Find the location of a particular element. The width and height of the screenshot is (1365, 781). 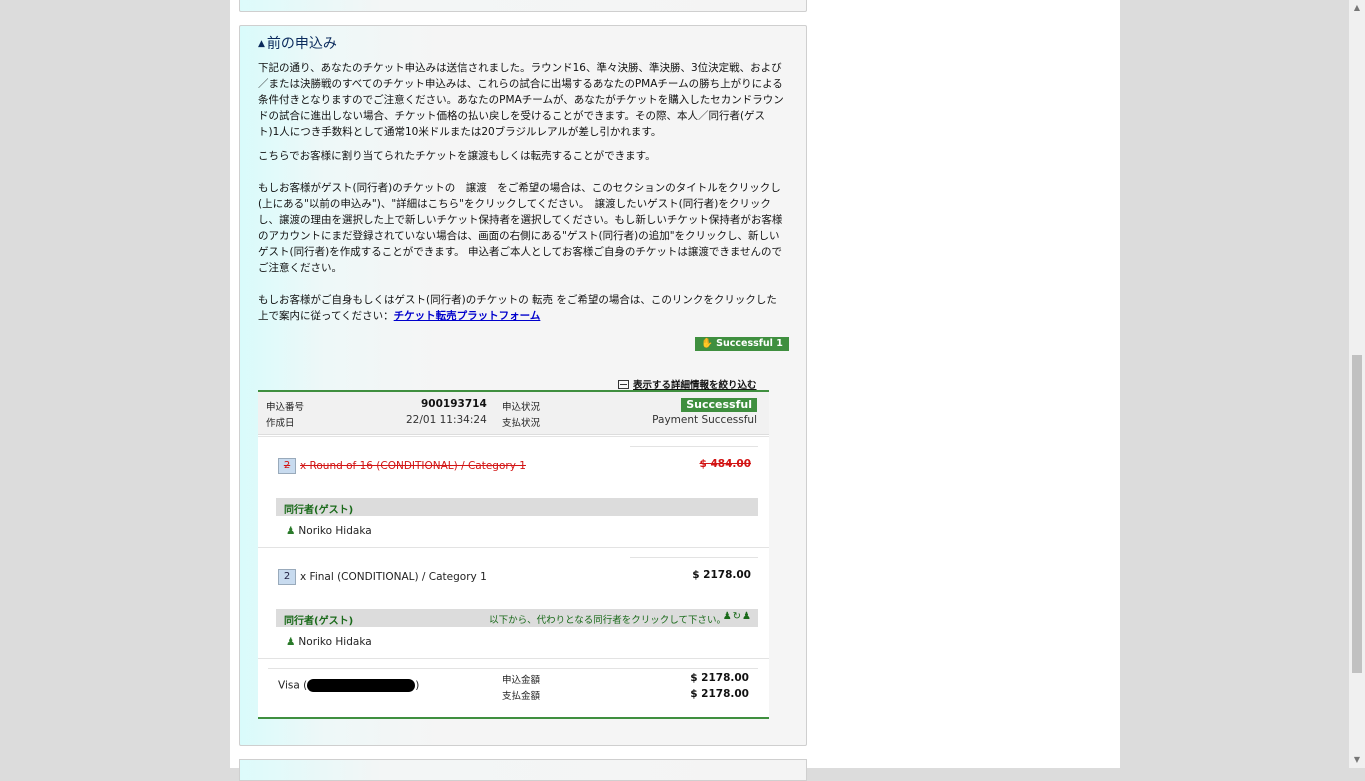

scrollbar-thumb is located at coordinates (1357, 514).